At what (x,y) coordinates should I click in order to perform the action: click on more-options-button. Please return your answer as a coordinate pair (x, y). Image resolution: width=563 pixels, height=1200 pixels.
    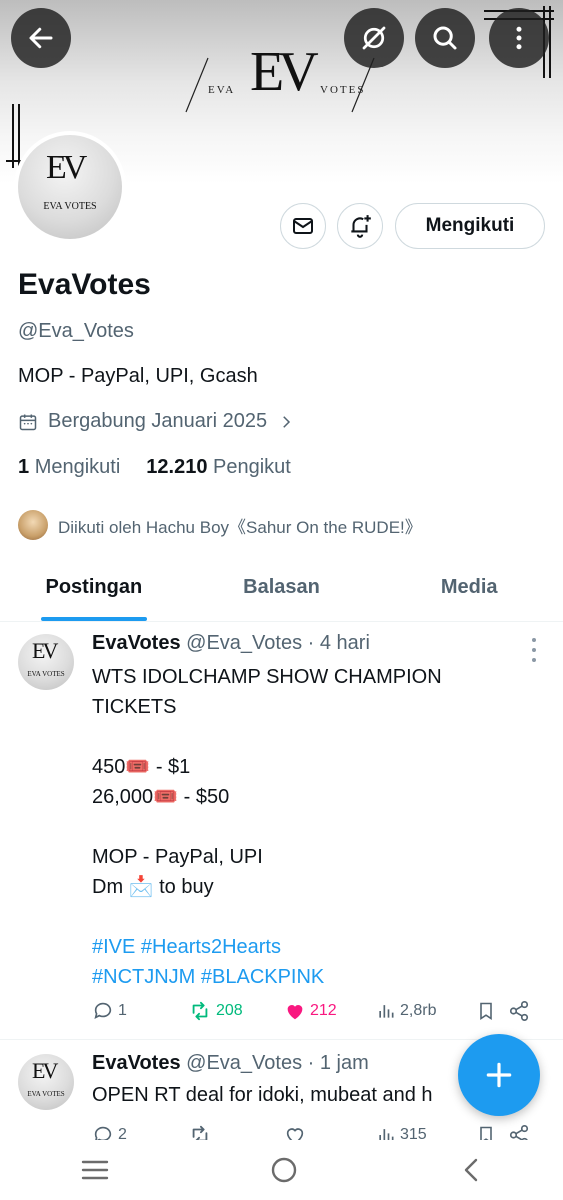
    Looking at the image, I should click on (519, 38).